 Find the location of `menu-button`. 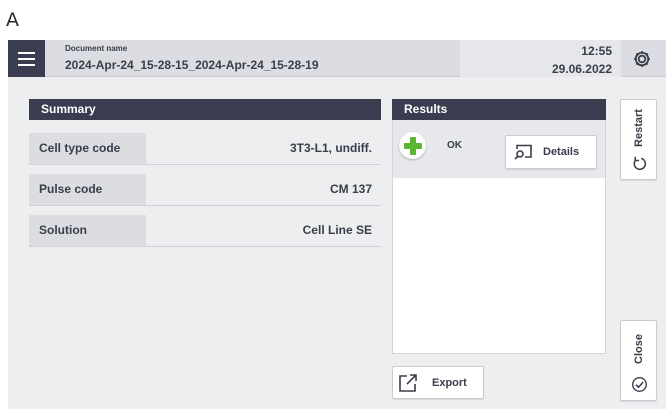

menu-button is located at coordinates (26, 58).